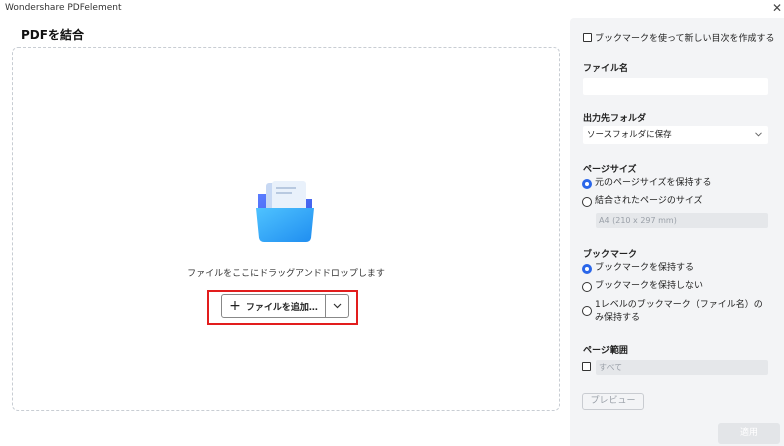 This screenshot has width=784, height=446. Describe the element at coordinates (679, 311) in the screenshot. I see `radio-label: 1レベルのブックマーク（ファイル名）の み保持する` at that location.